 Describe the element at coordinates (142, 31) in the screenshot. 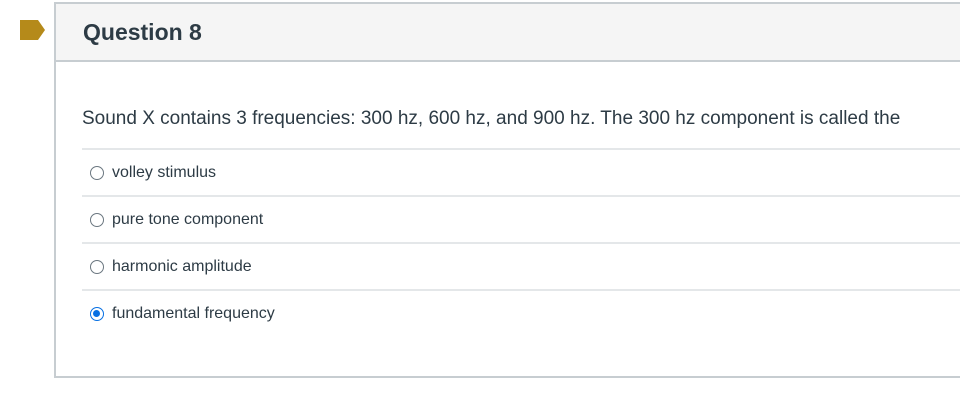

I see `question-title: Question 8` at that location.